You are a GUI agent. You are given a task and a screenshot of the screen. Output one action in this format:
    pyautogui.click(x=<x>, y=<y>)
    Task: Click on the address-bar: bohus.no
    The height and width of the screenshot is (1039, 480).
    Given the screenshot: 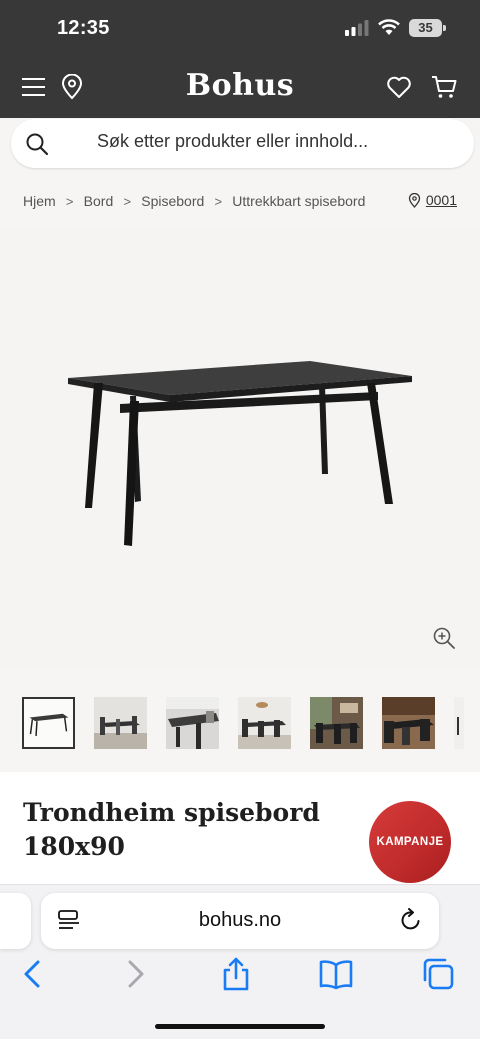 What is the action you would take?
    pyautogui.click(x=240, y=921)
    